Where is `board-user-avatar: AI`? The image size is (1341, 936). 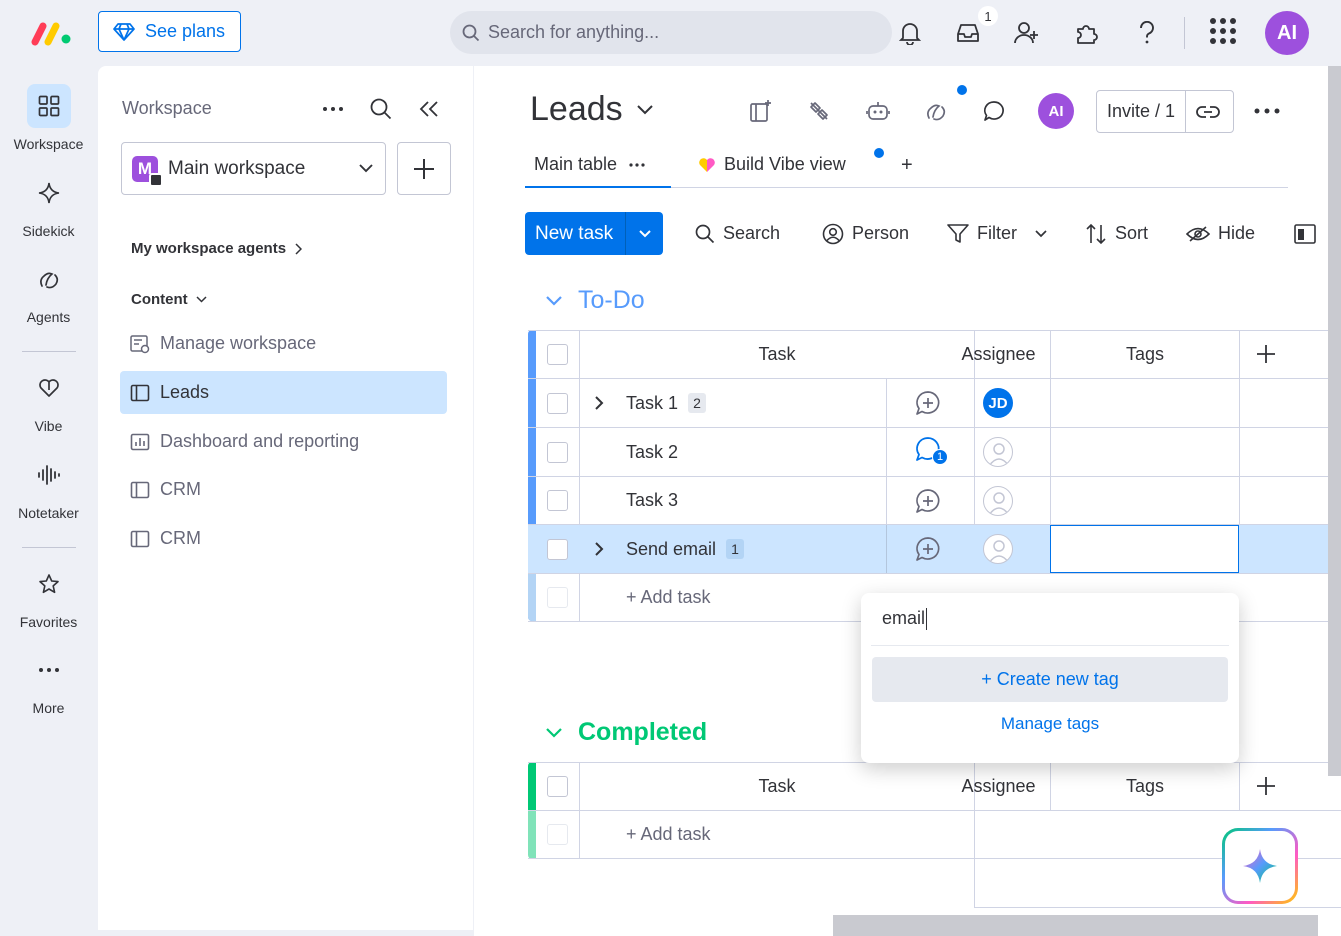
board-user-avatar: AI is located at coordinates (1056, 111).